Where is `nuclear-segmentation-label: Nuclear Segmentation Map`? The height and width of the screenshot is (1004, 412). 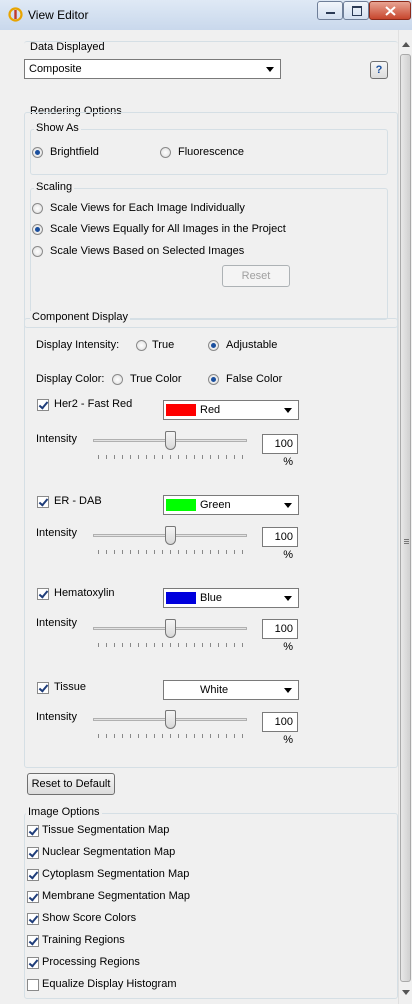 nuclear-segmentation-label: Nuclear Segmentation Map is located at coordinates (108, 852).